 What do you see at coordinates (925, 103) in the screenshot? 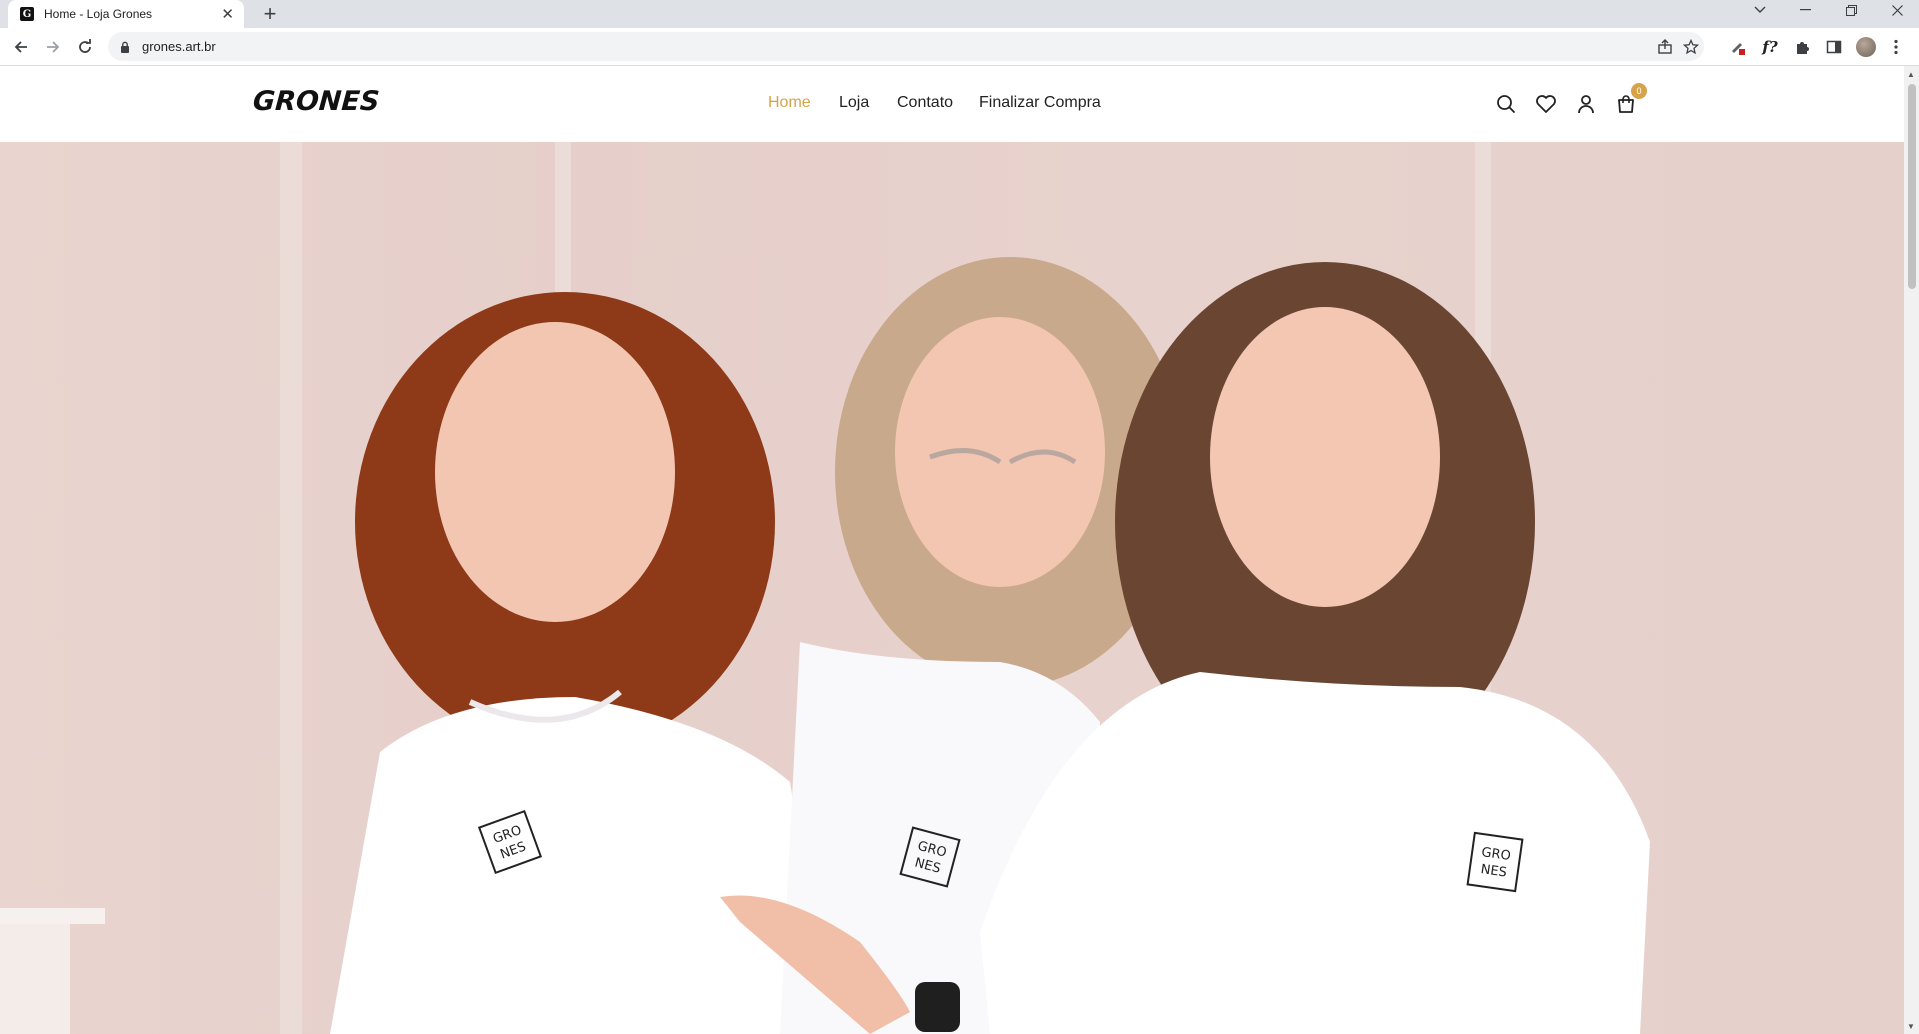
I see `nav-contato-link: Contato` at bounding box center [925, 103].